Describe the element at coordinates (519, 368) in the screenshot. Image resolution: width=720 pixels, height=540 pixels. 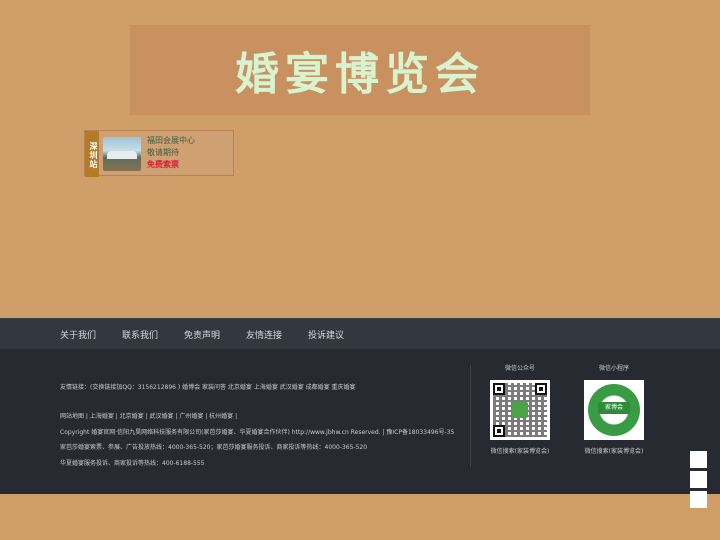
I see `qr-official-label: 微信公众号` at that location.